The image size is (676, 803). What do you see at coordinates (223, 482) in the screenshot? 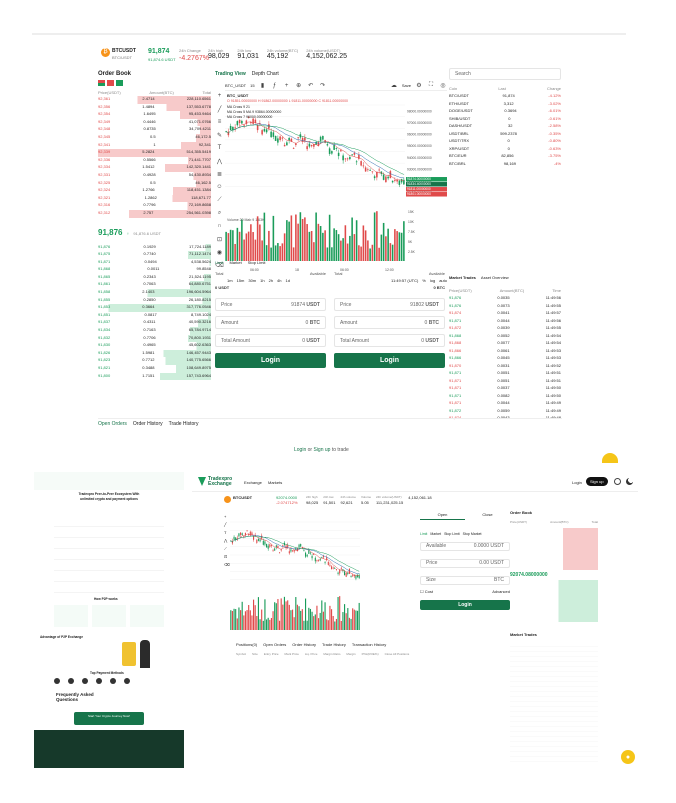
I see `brand-name: Tradexpro Exchange` at bounding box center [223, 482].